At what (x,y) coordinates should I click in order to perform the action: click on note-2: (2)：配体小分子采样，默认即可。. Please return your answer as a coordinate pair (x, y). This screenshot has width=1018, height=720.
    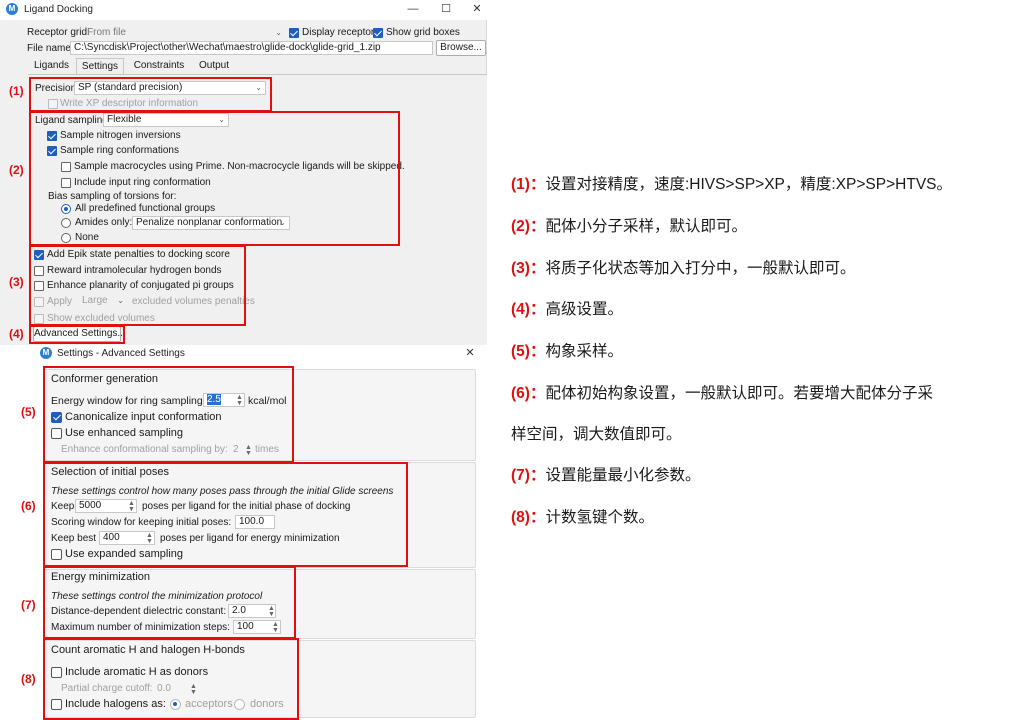
    Looking at the image, I should click on (629, 225).